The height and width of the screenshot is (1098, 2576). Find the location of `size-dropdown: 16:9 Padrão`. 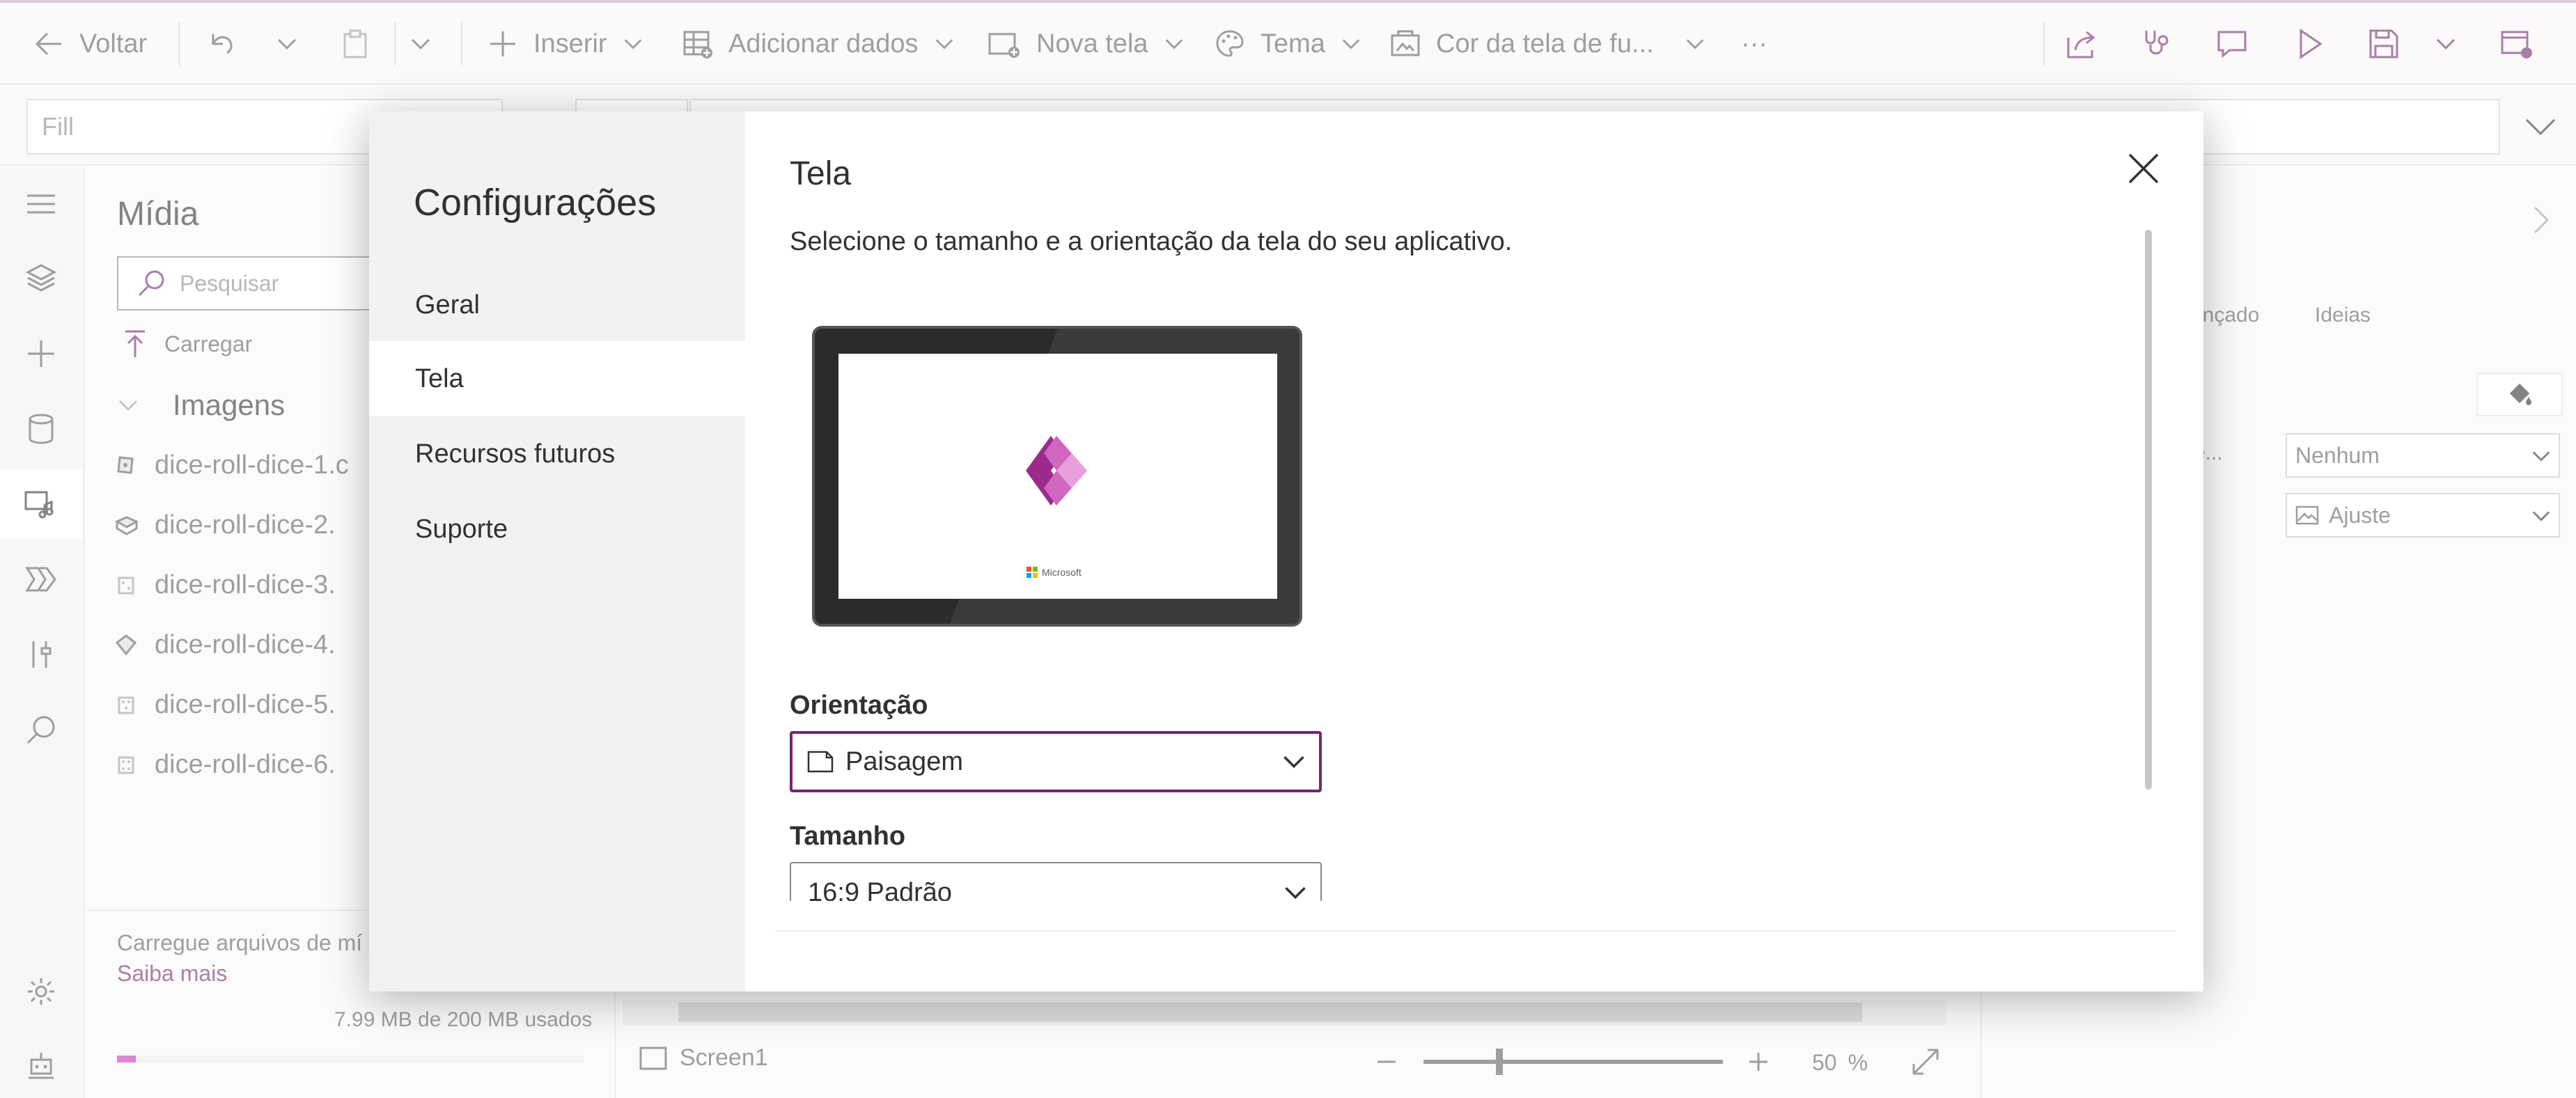

size-dropdown: 16:9 Padrão is located at coordinates (1056, 881).